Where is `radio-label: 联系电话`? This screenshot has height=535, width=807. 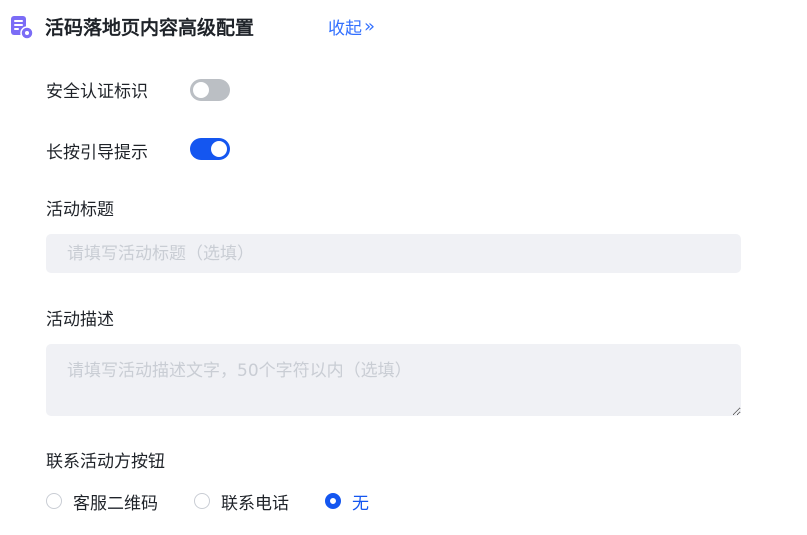 radio-label: 联系电话 is located at coordinates (255, 503).